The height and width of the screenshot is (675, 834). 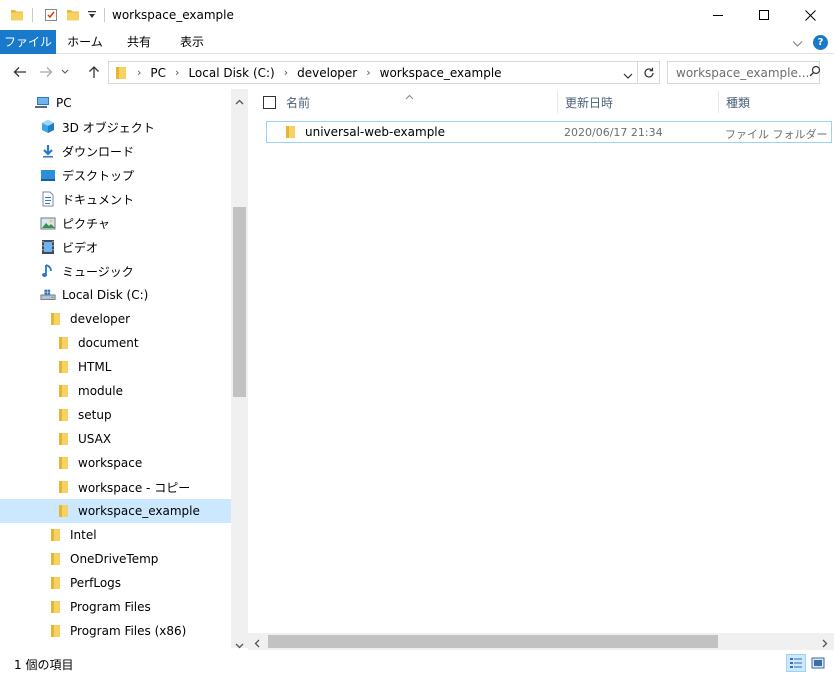 What do you see at coordinates (28, 42) in the screenshot?
I see `tab-file: ファイル` at bounding box center [28, 42].